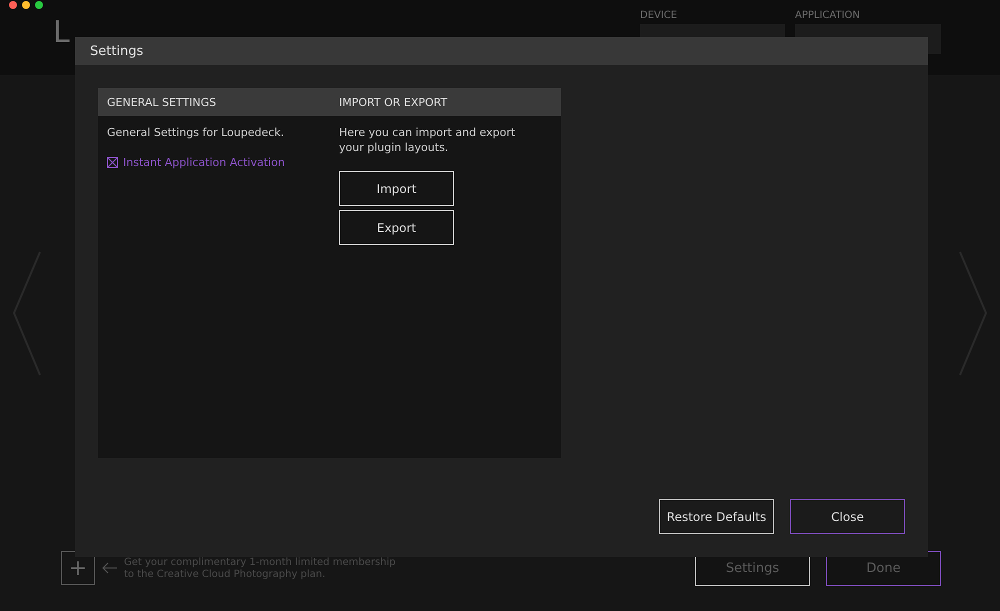  Describe the element at coordinates (61, 33) in the screenshot. I see `app-logo: L` at that location.